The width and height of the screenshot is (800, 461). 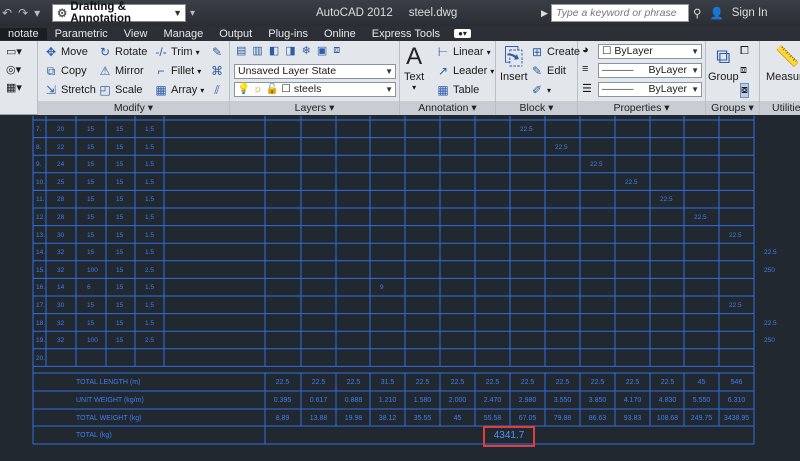 I want to click on properties-panel-title: Properties ▾, so click(x=641, y=108).